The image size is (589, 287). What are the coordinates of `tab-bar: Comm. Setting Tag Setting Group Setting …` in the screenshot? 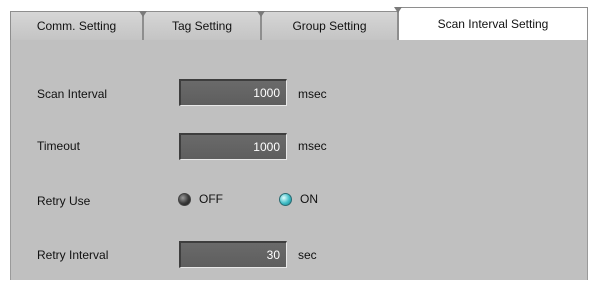 It's located at (299, 23).